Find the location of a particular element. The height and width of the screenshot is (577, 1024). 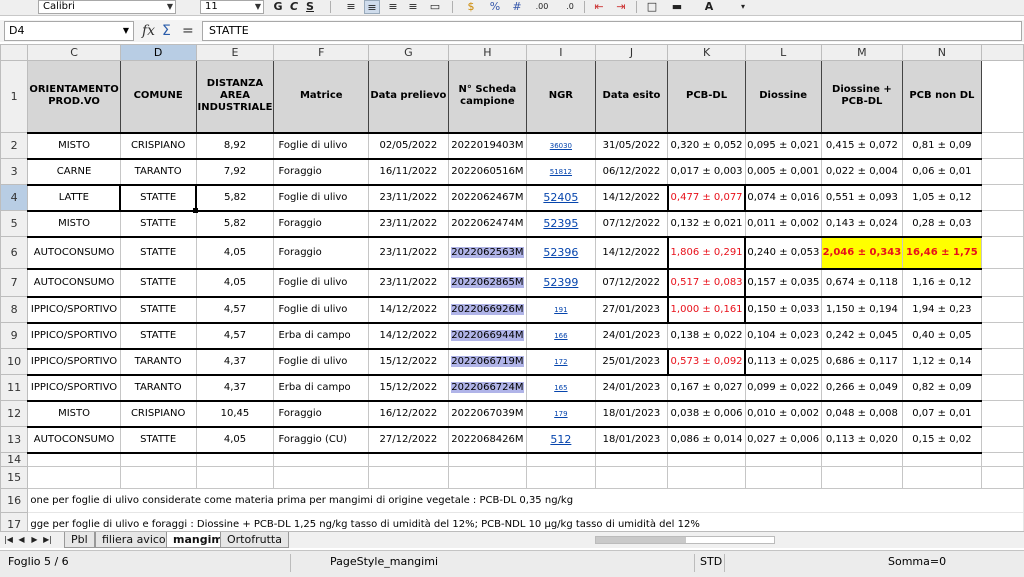

cell-ngr: 172 is located at coordinates (561, 361).